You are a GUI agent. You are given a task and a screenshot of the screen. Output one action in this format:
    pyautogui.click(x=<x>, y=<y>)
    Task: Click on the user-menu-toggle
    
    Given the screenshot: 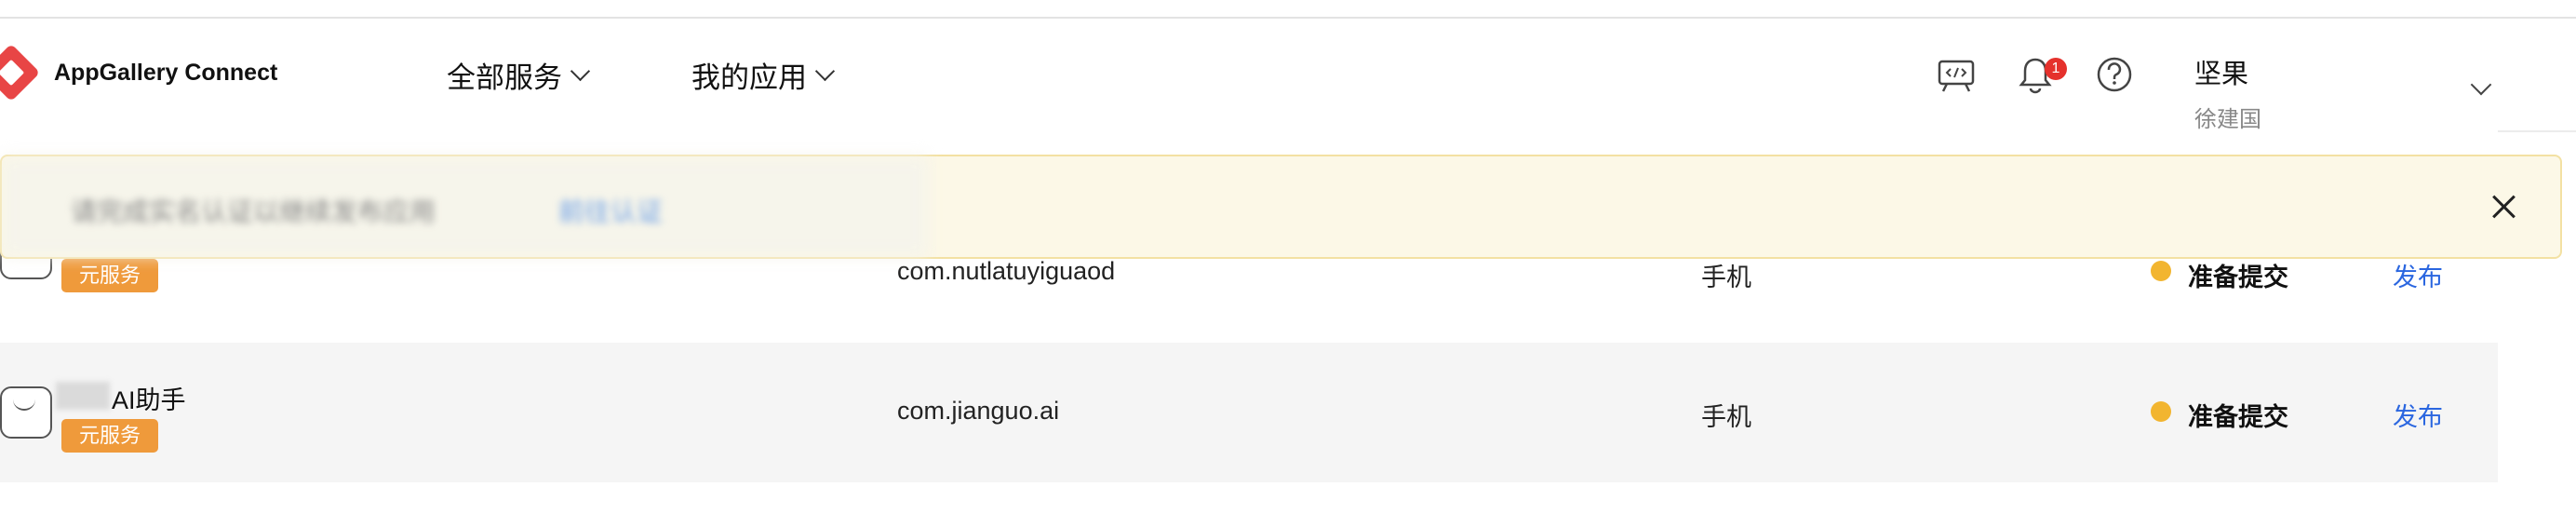 What is the action you would take?
    pyautogui.click(x=2481, y=85)
    